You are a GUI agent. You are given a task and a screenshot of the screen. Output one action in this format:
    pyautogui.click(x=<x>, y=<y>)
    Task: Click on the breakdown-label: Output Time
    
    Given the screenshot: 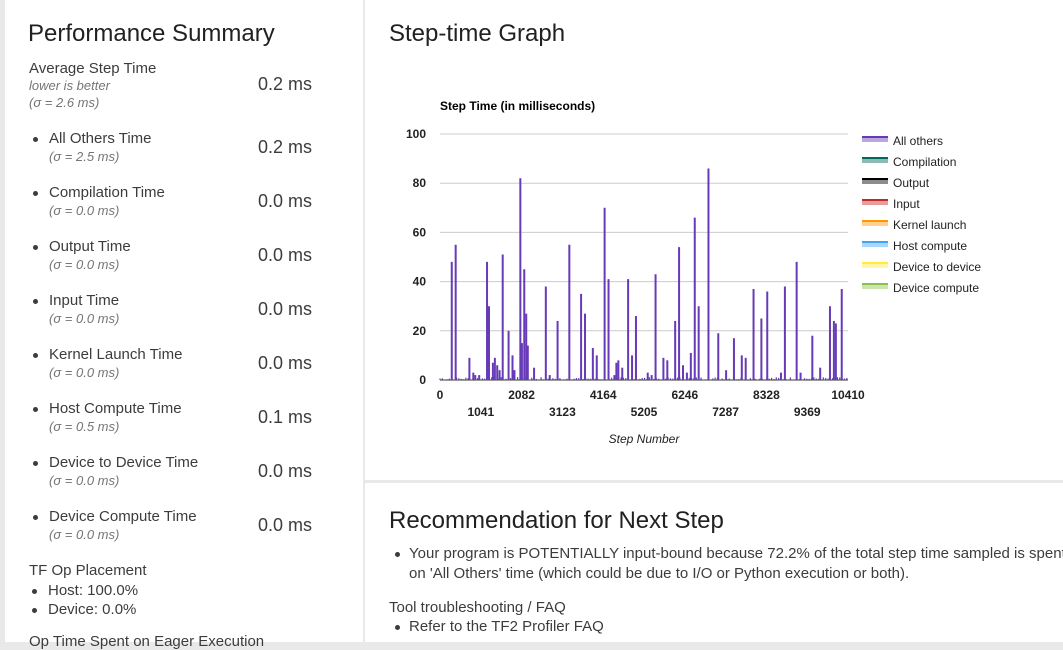 What is the action you would take?
    pyautogui.click(x=90, y=246)
    